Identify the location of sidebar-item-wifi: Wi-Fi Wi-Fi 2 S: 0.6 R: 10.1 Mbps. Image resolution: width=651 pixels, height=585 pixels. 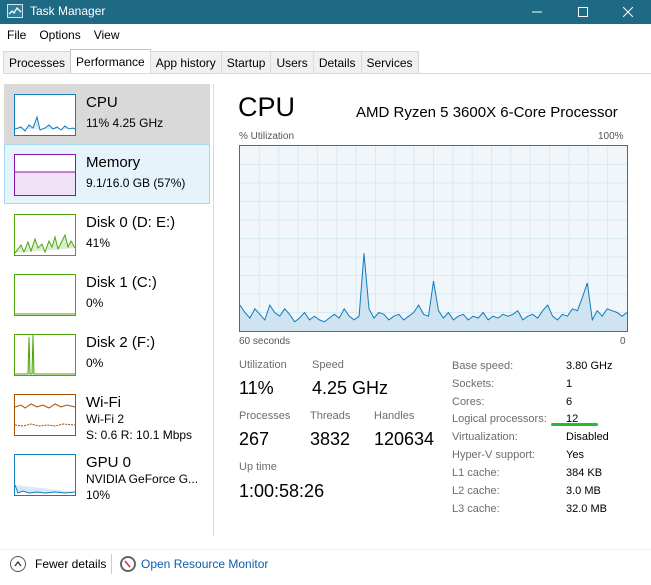
(107, 414).